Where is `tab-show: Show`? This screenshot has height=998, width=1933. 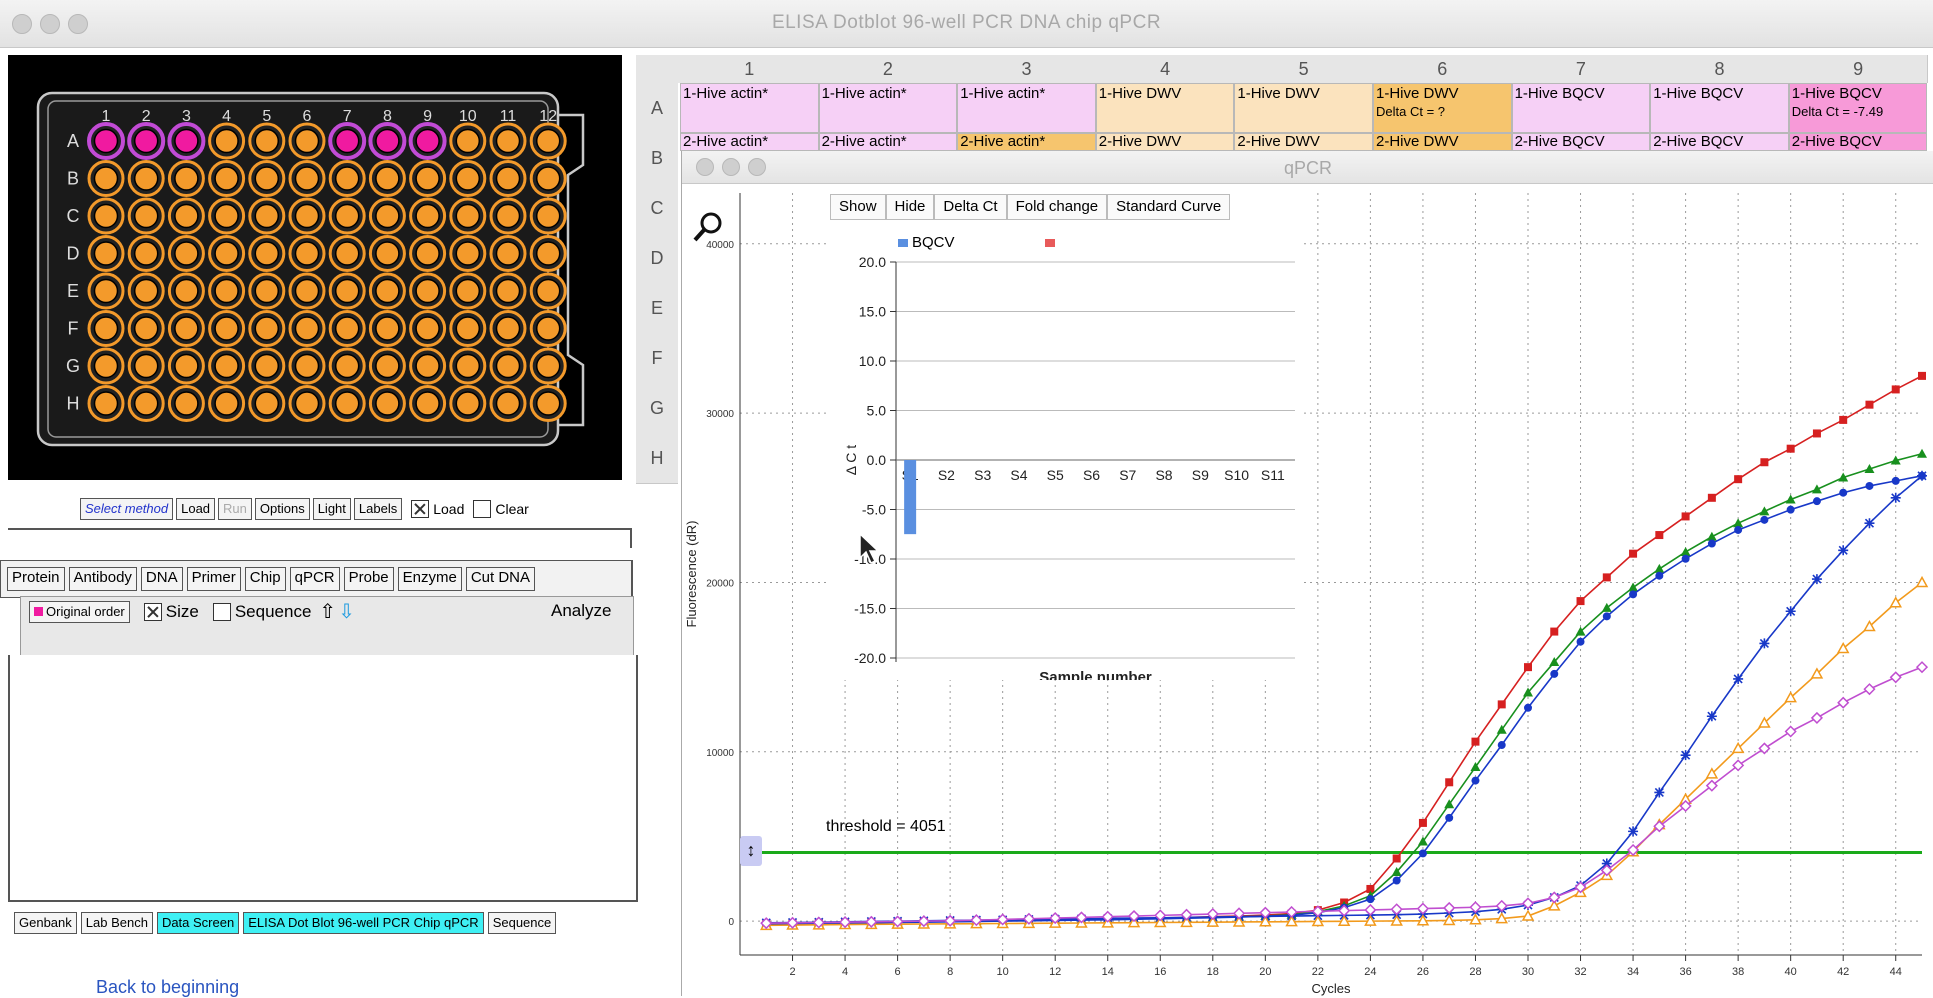
tab-show: Show is located at coordinates (858, 207).